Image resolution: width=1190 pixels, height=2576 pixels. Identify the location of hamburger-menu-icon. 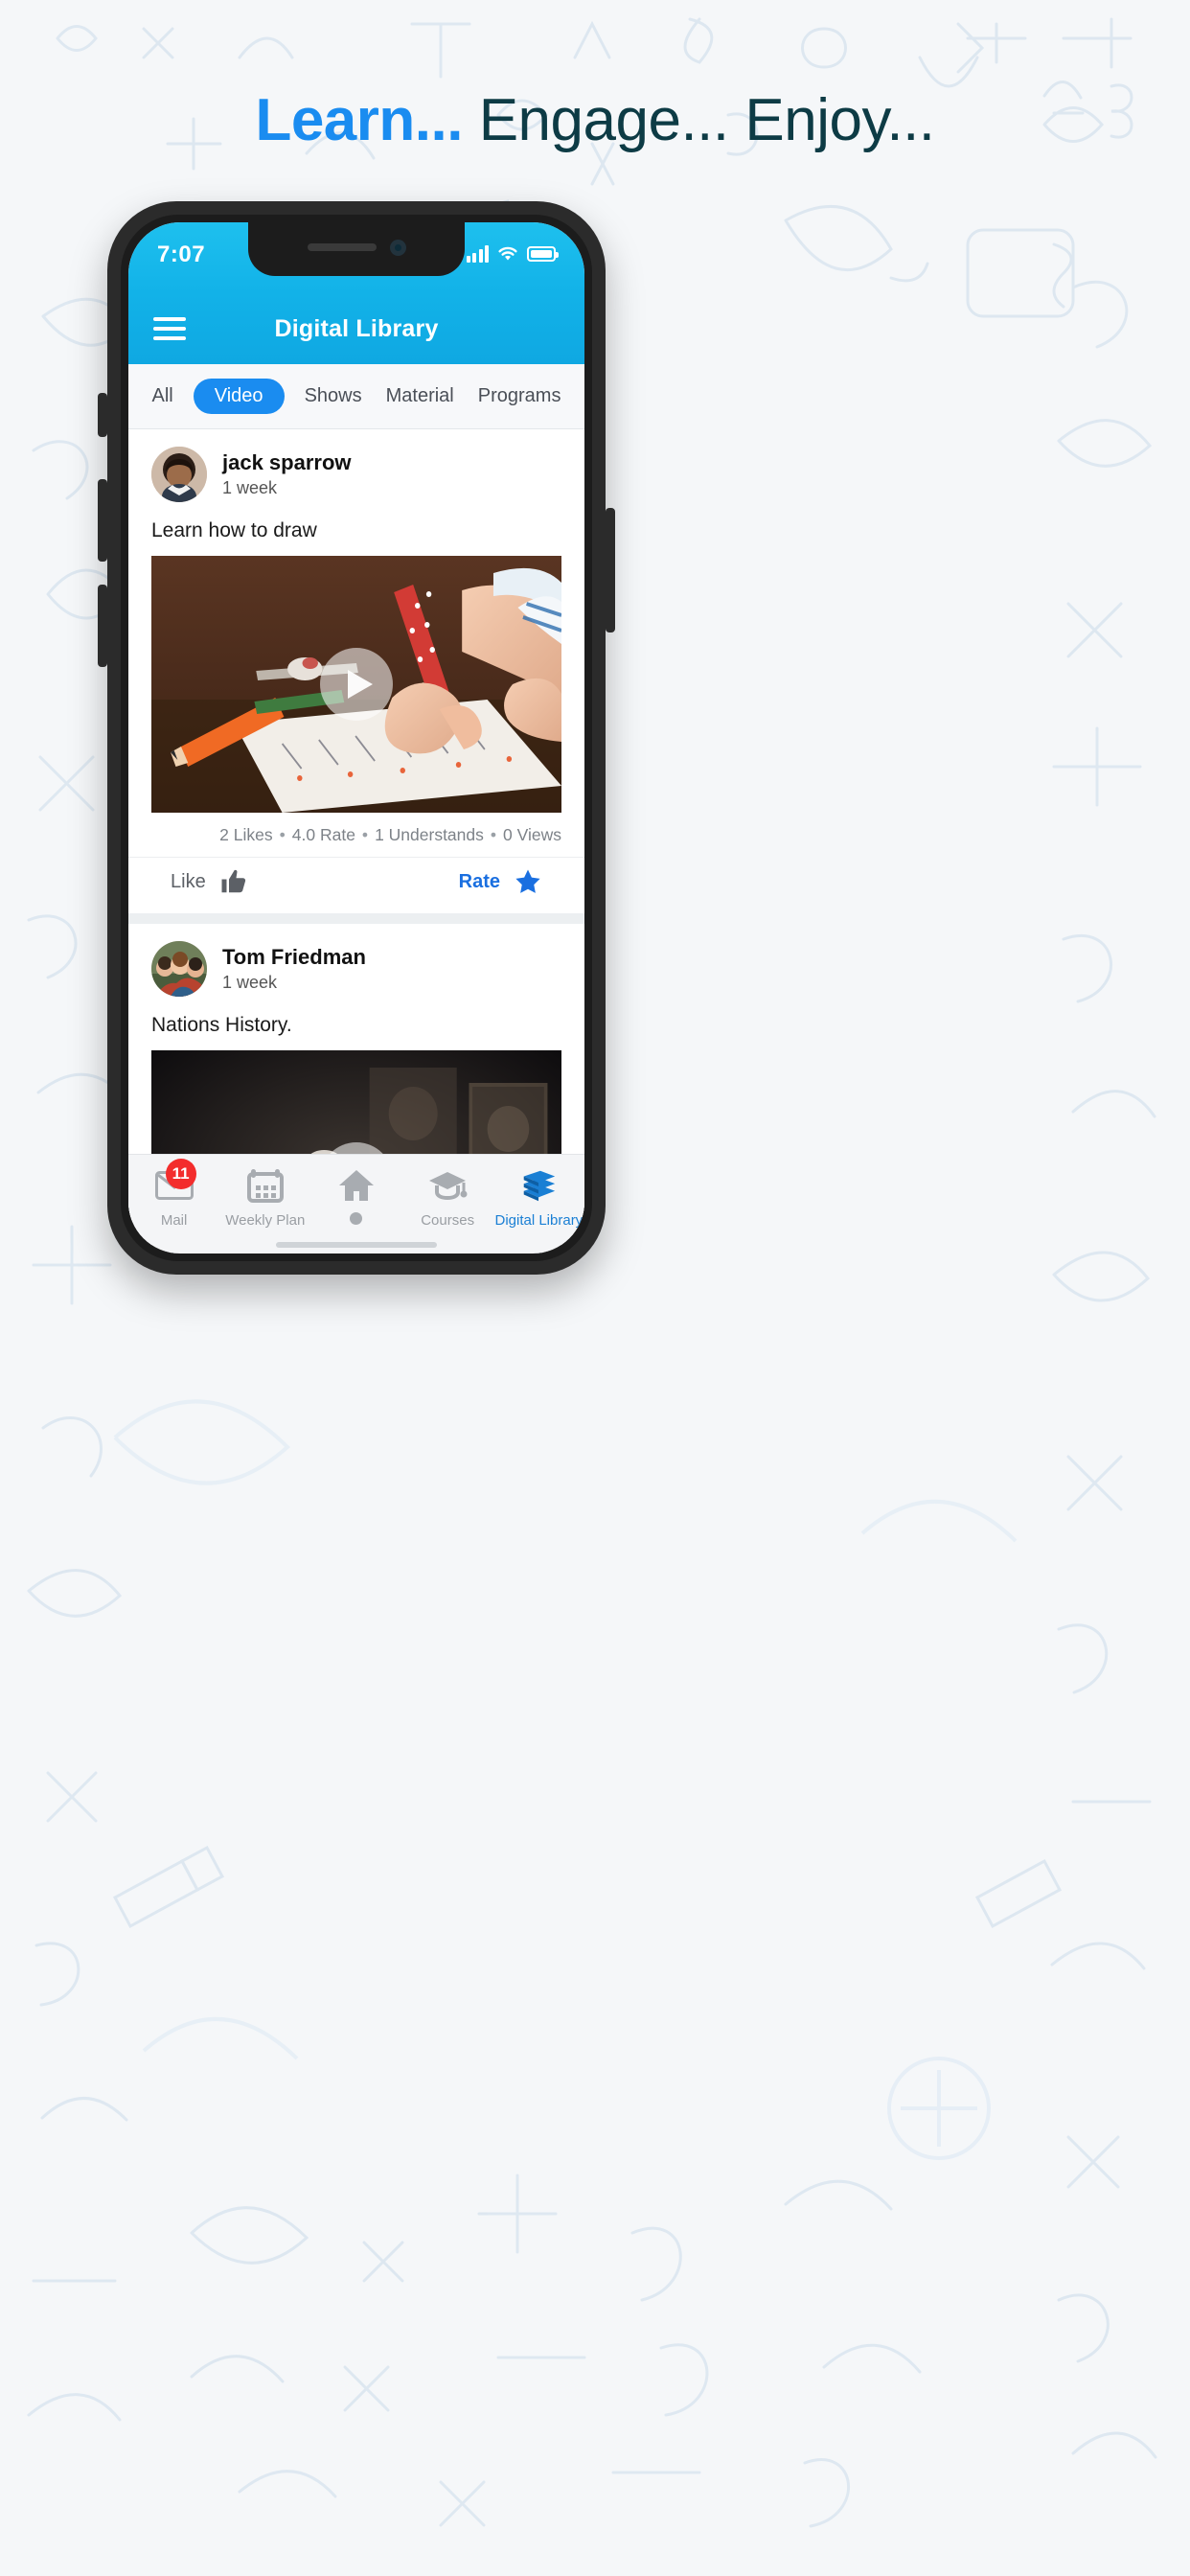
(170, 328).